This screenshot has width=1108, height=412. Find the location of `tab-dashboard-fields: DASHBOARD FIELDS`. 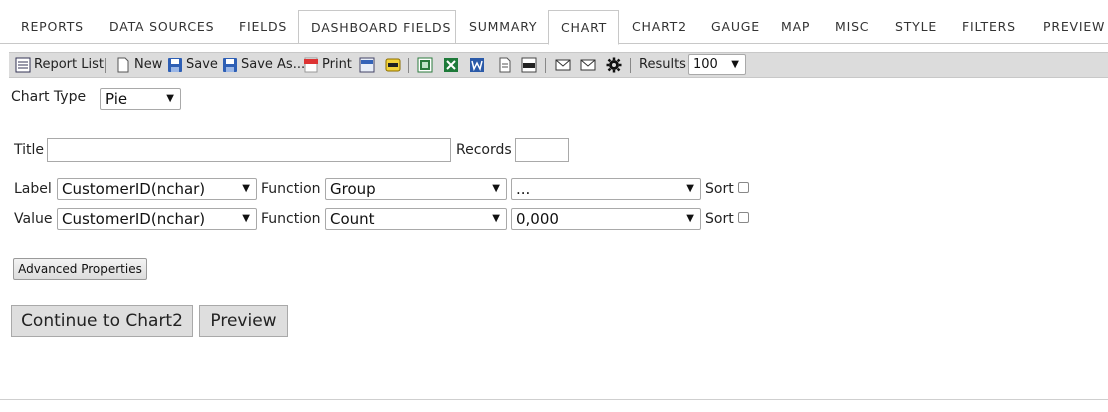

tab-dashboard-fields: DASHBOARD FIELDS is located at coordinates (377, 27).